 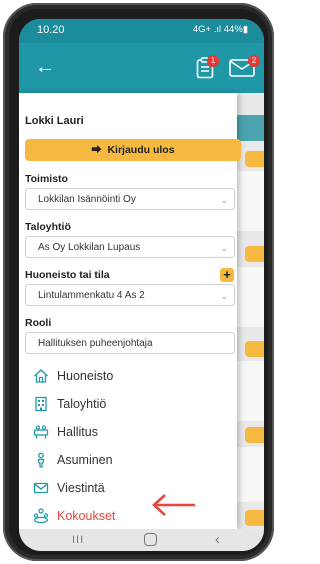 I want to click on logout-label: Kirjaudu ulos, so click(x=141, y=150).